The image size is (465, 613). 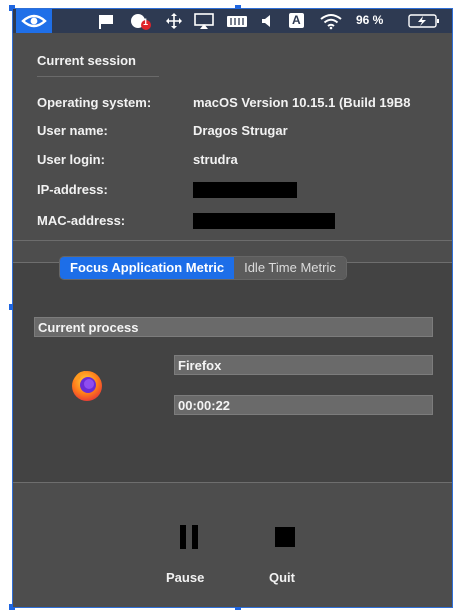 What do you see at coordinates (232, 240) in the screenshot?
I see `section-divider` at bounding box center [232, 240].